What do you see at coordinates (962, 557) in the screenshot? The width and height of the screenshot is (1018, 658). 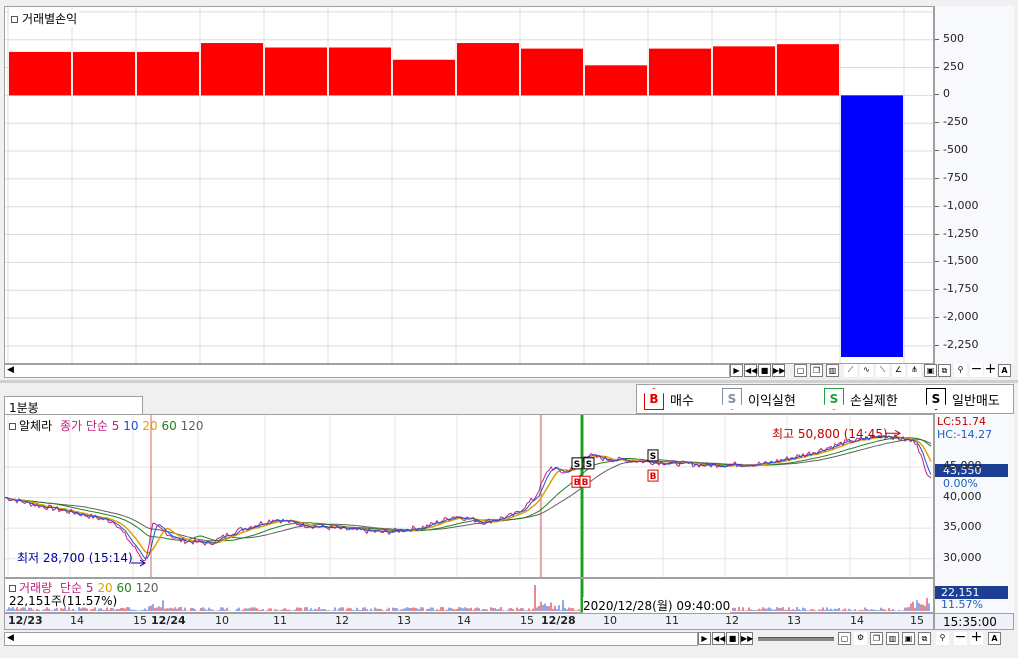 I see `price-y-tick: 30,000` at bounding box center [962, 557].